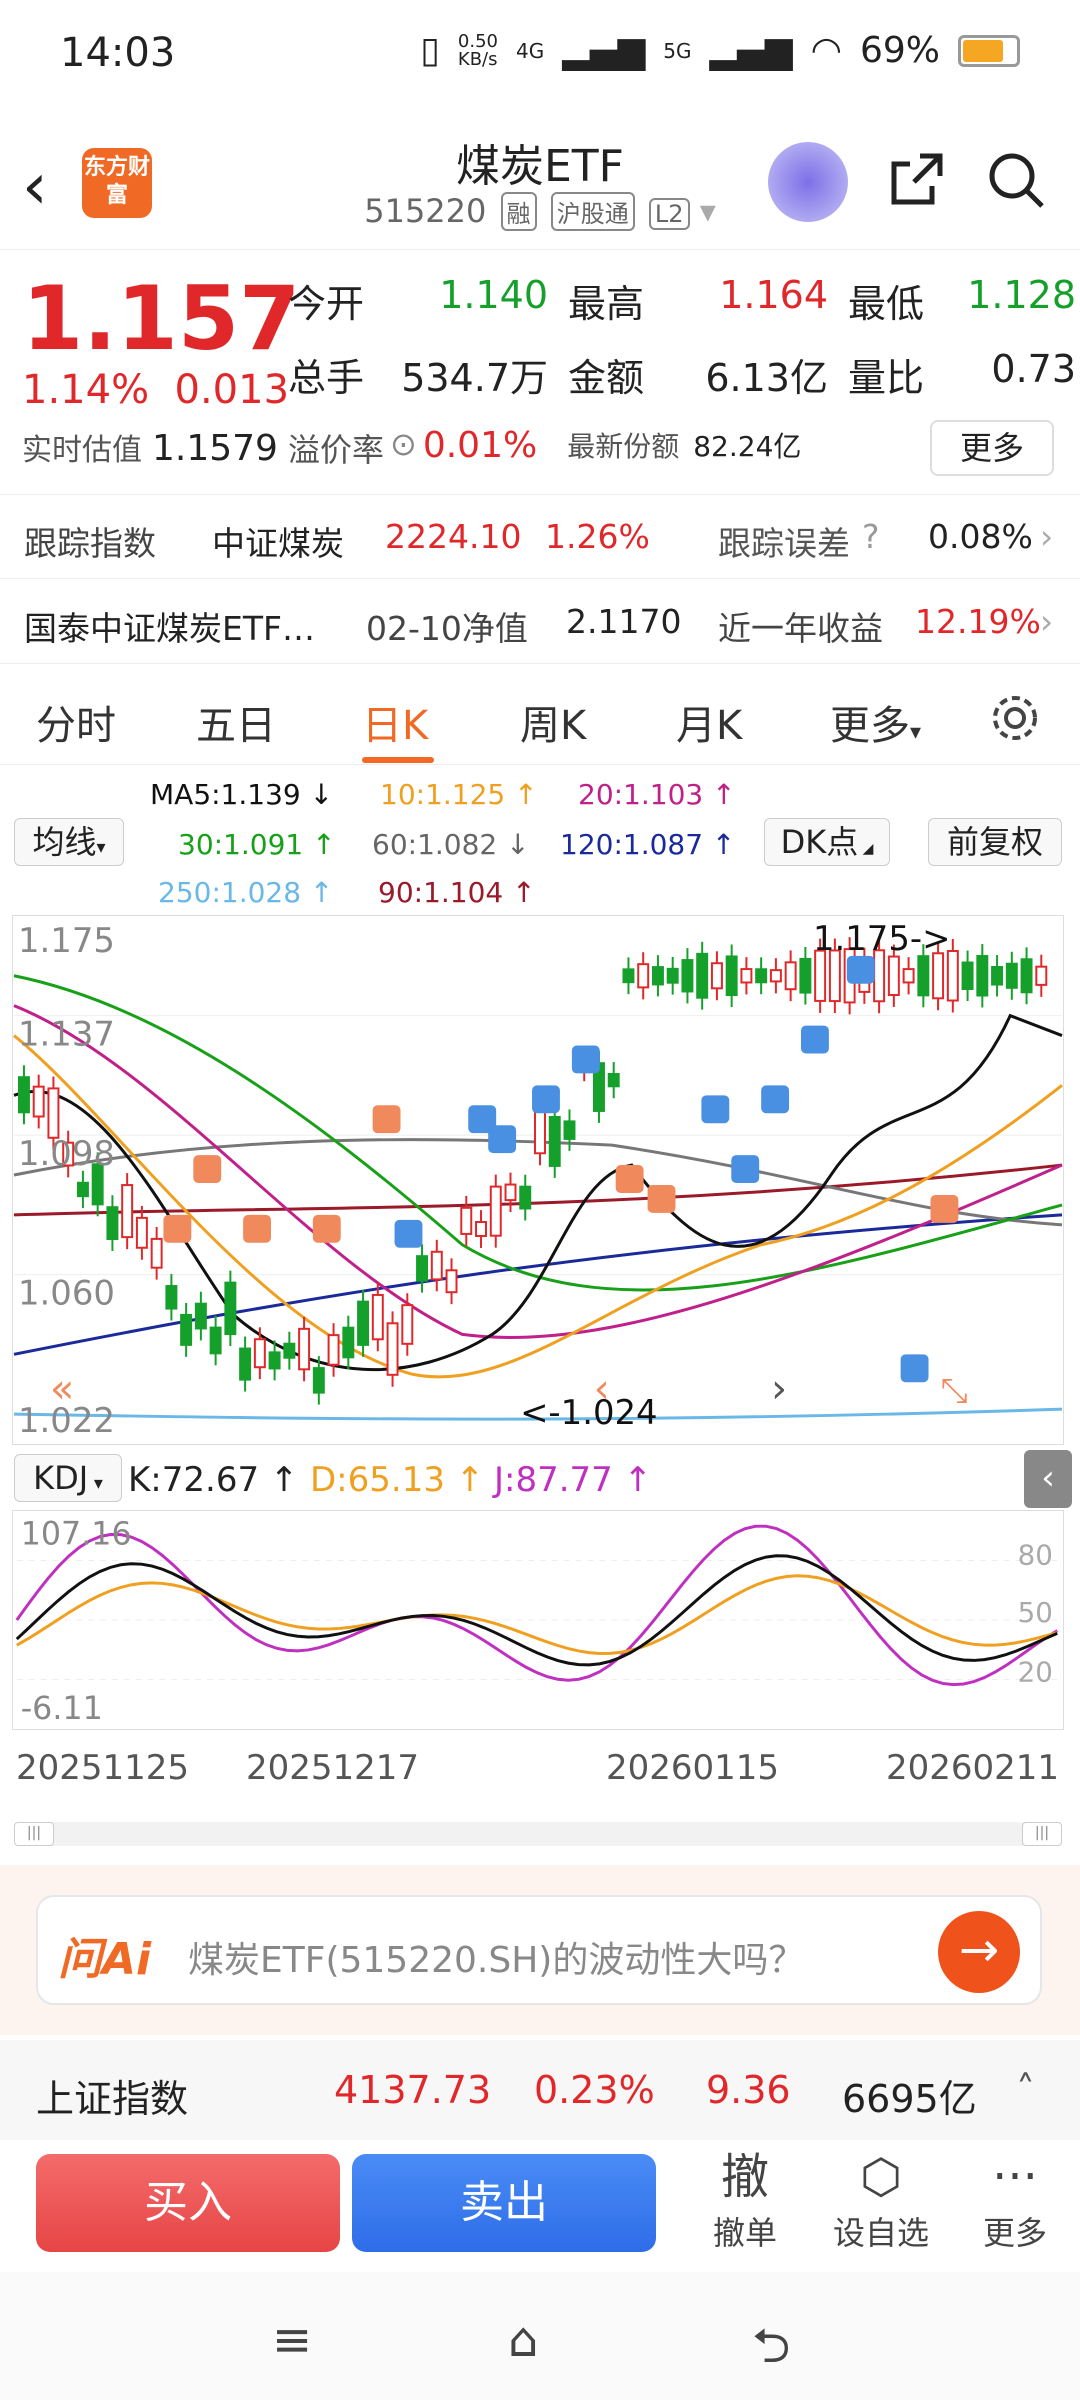 This screenshot has height=2400, width=1080. What do you see at coordinates (496, 1957) in the screenshot?
I see `ai-question: 煤炭ETF(515220.SH)的波动性大吗？` at bounding box center [496, 1957].